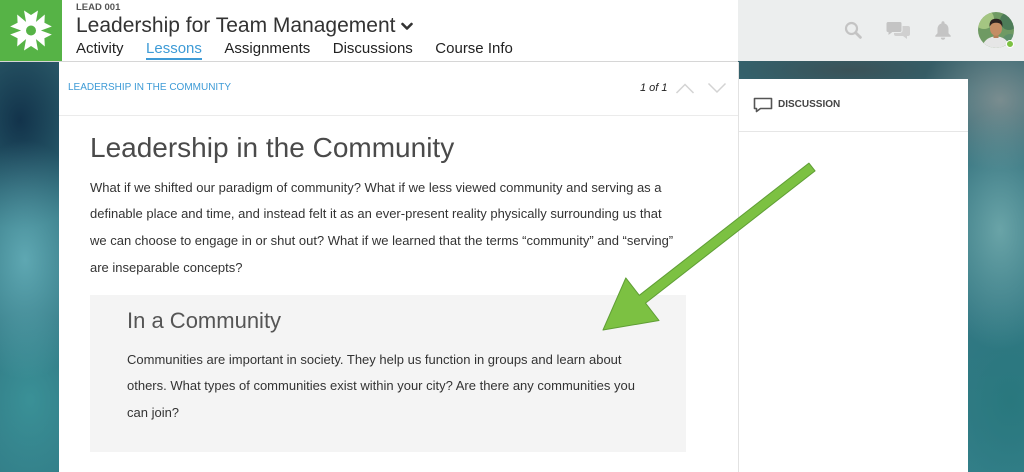 The width and height of the screenshot is (1024, 472). What do you see at coordinates (474, 50) in the screenshot?
I see `tab-course-info: Course Info` at bounding box center [474, 50].